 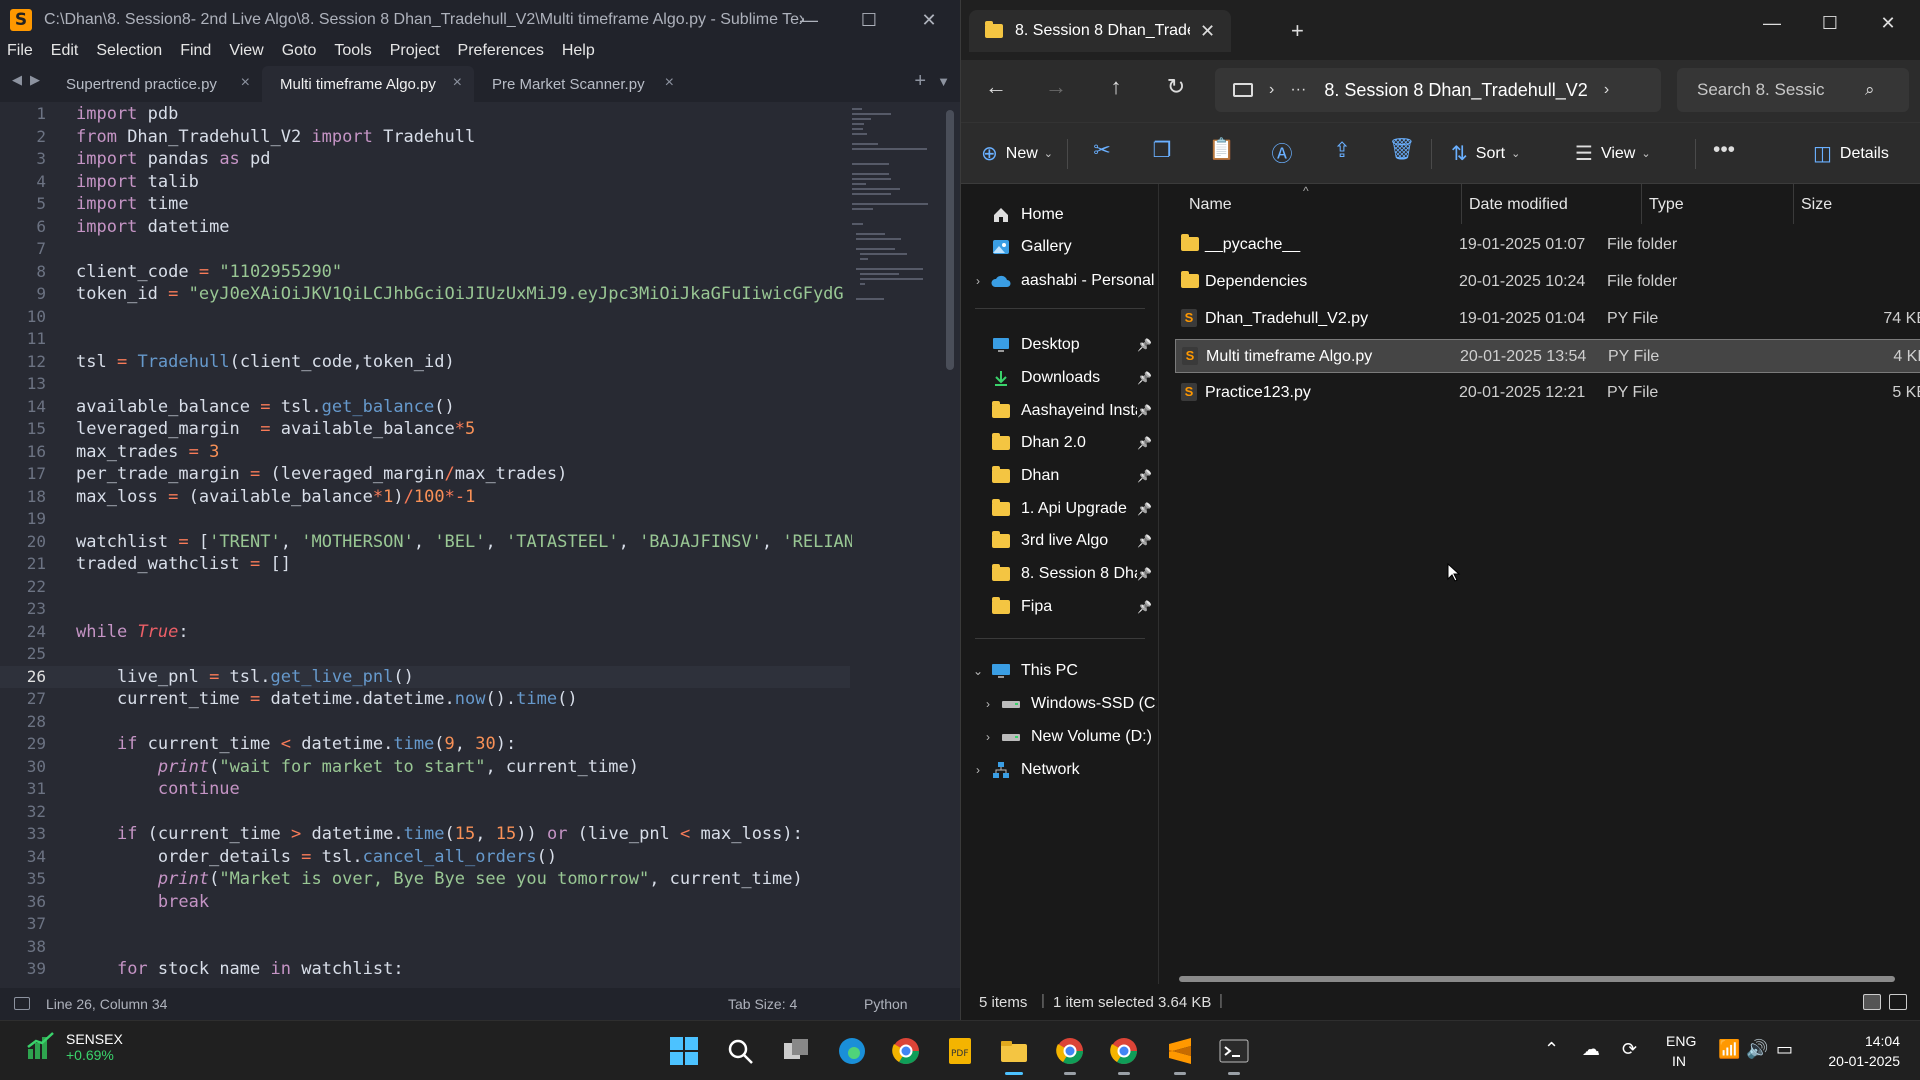 I want to click on battery-icon: ▭, so click(x=1784, y=1049).